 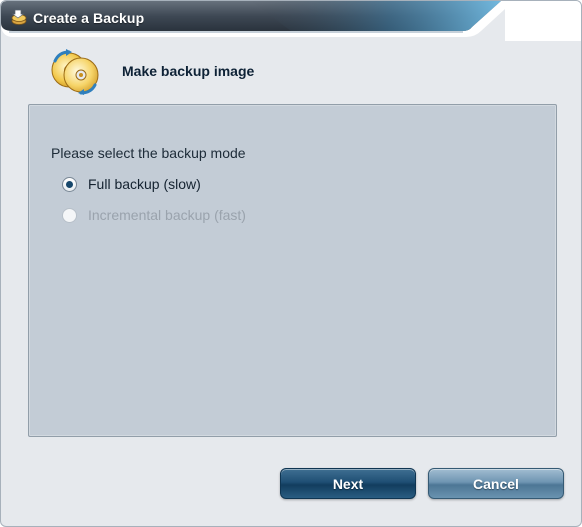 What do you see at coordinates (167, 215) in the screenshot?
I see `incremental-backup-label: Incremental backup (fast)` at bounding box center [167, 215].